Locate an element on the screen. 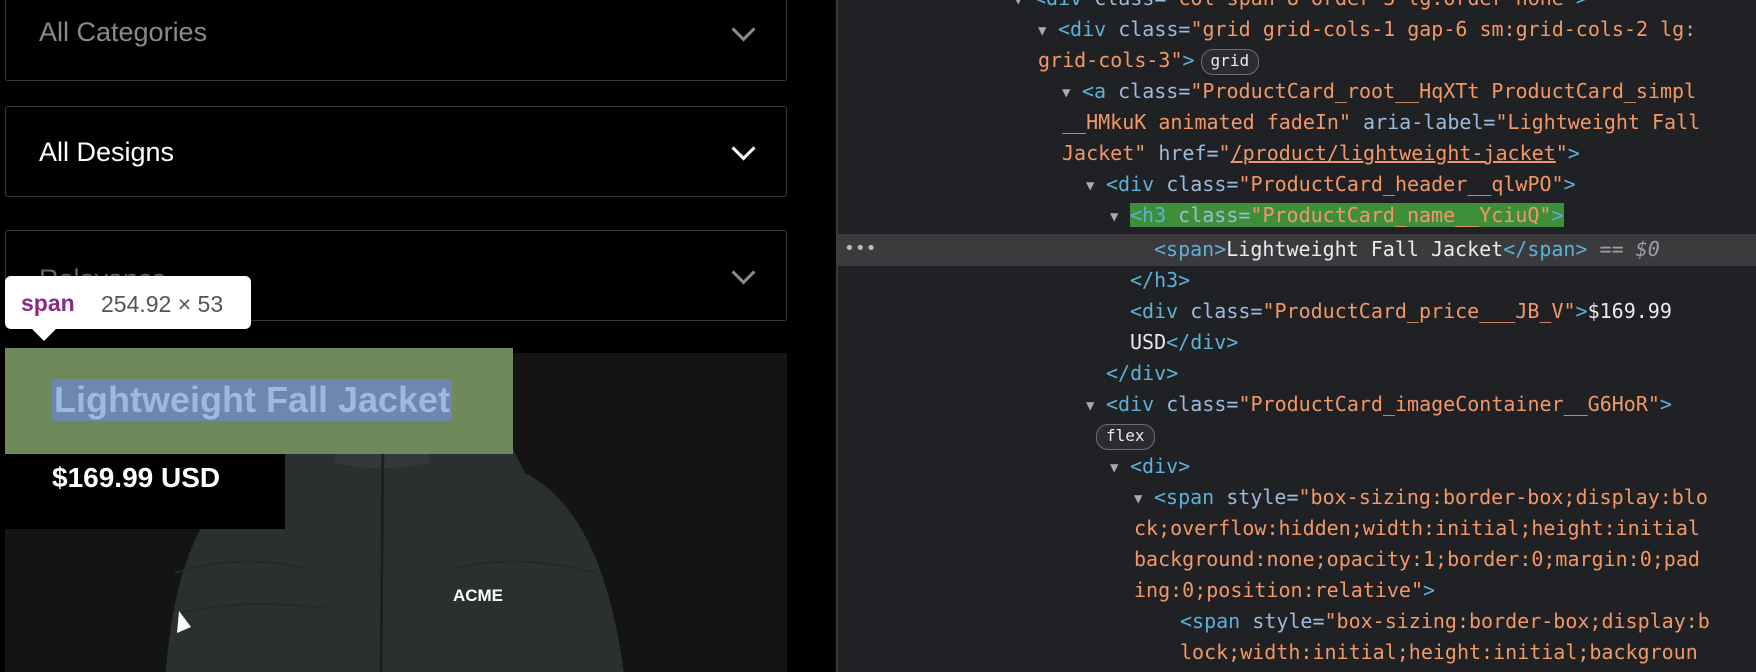 The width and height of the screenshot is (1756, 672). inspector-tooltip: span 254.92 × 53 is located at coordinates (128, 308).